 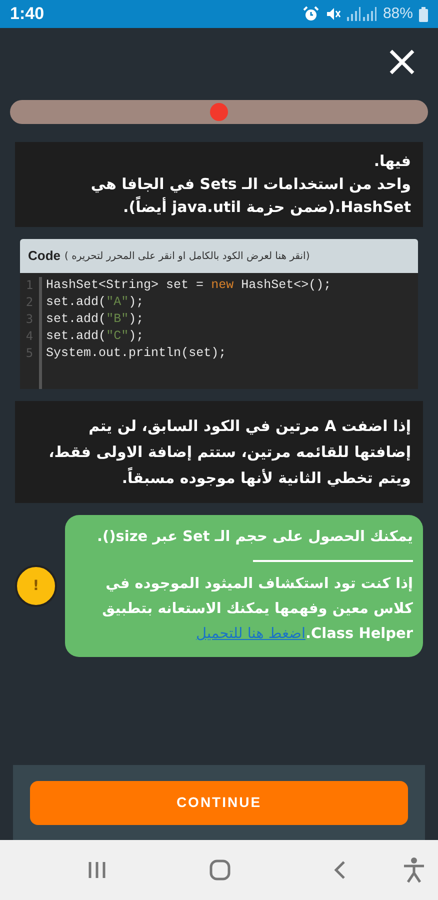 What do you see at coordinates (36, 586) in the screenshot?
I see `warning-badge: !` at bounding box center [36, 586].